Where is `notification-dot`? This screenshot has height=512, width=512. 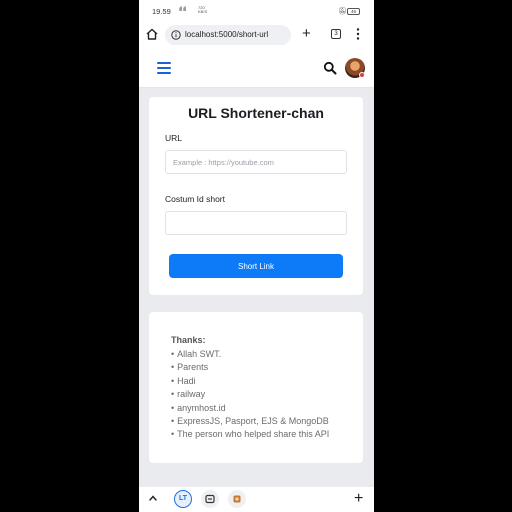 notification-dot is located at coordinates (362, 75).